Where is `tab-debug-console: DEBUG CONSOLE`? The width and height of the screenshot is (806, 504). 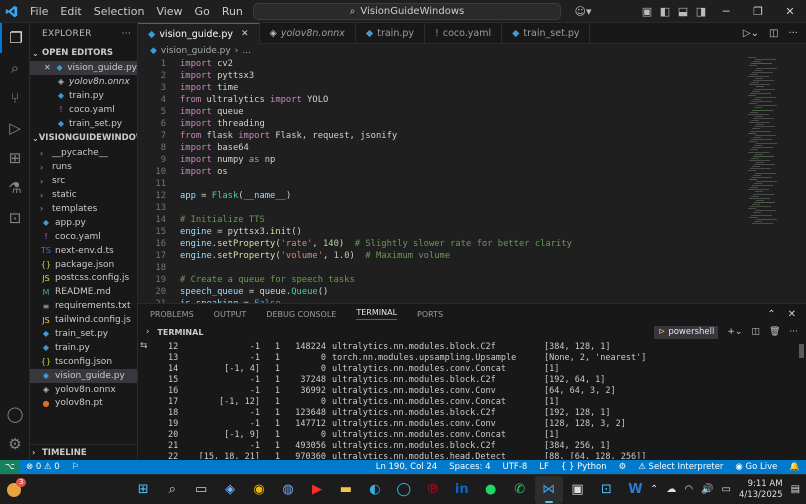 tab-debug-console: DEBUG CONSOLE is located at coordinates (301, 314).